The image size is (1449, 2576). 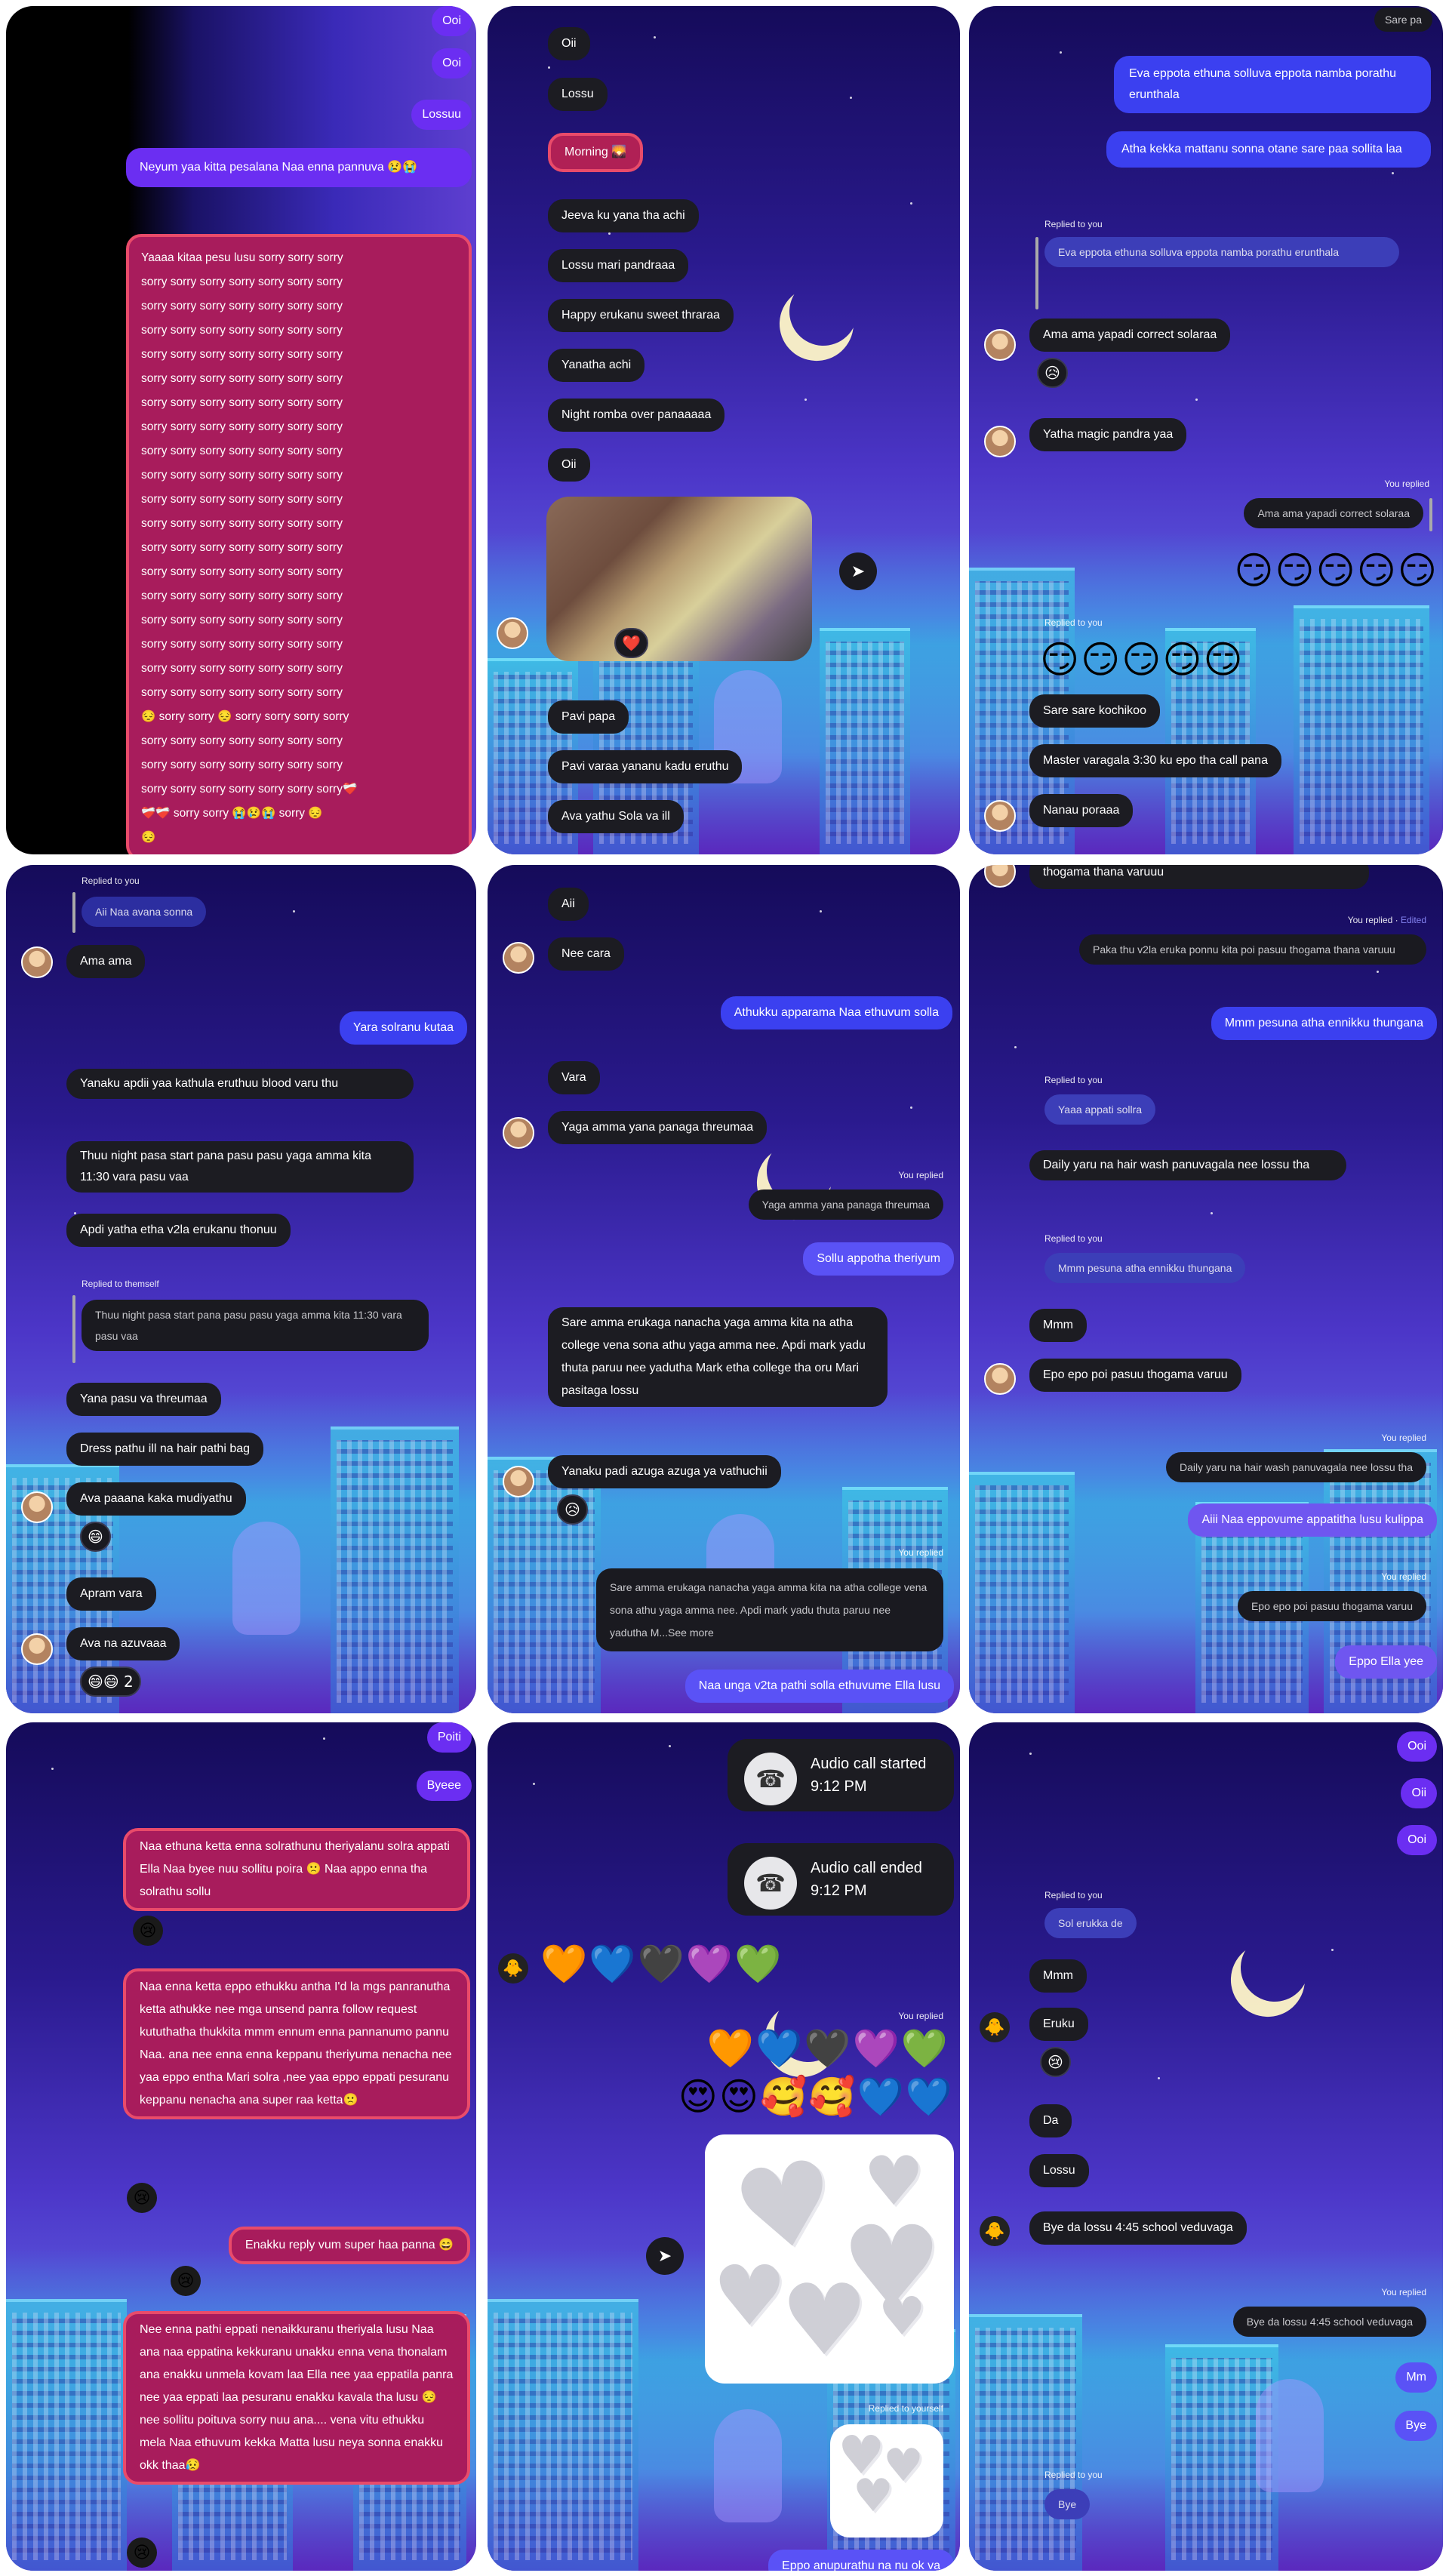 What do you see at coordinates (1403, 20) in the screenshot?
I see `message-bubble: Sare pa` at bounding box center [1403, 20].